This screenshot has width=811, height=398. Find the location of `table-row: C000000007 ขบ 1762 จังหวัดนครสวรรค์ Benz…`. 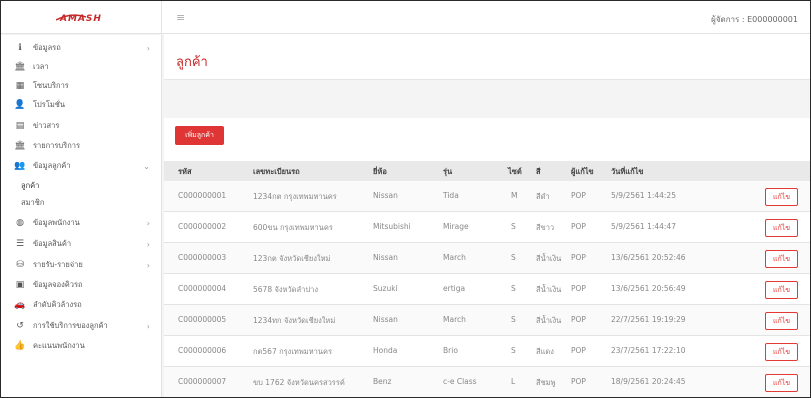

table-row: C000000007 ขบ 1762 จังหวัดนครสวรรค์ Benz… is located at coordinates (487, 382).